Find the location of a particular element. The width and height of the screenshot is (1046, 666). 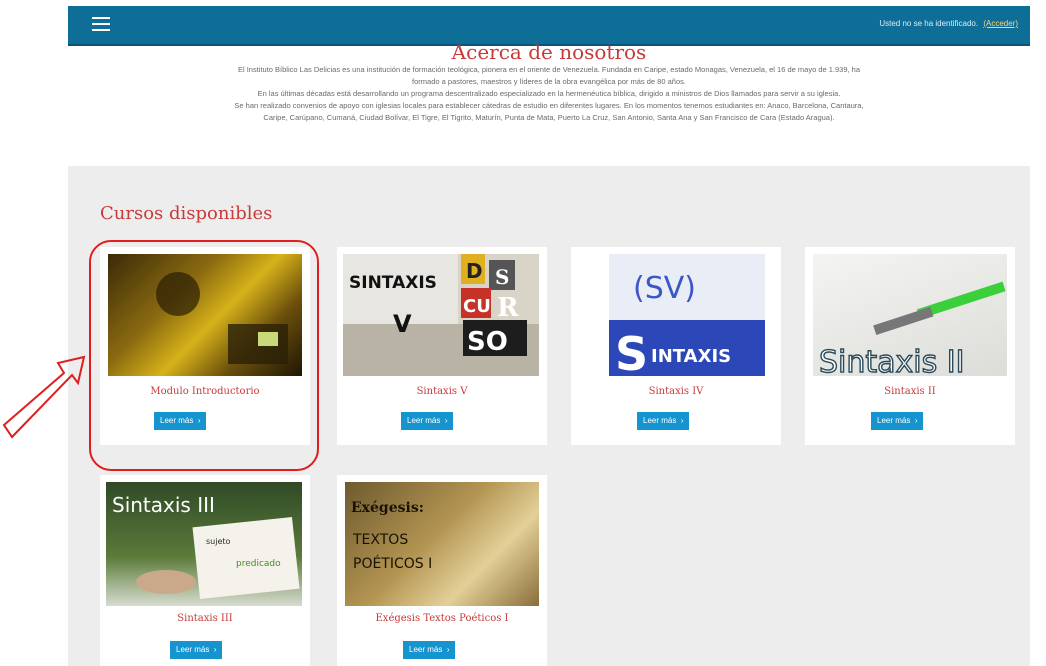

exegesis-illustration: Exégesis: TEXTOS POÉTICOS I is located at coordinates (391, 536).